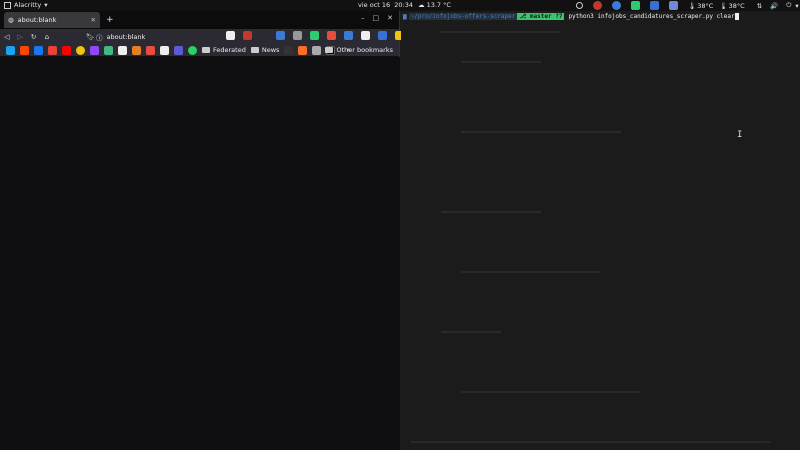 Image resolution: width=800 pixels, height=450 pixels. Describe the element at coordinates (736, 16) in the screenshot. I see `text-cursor` at that location.